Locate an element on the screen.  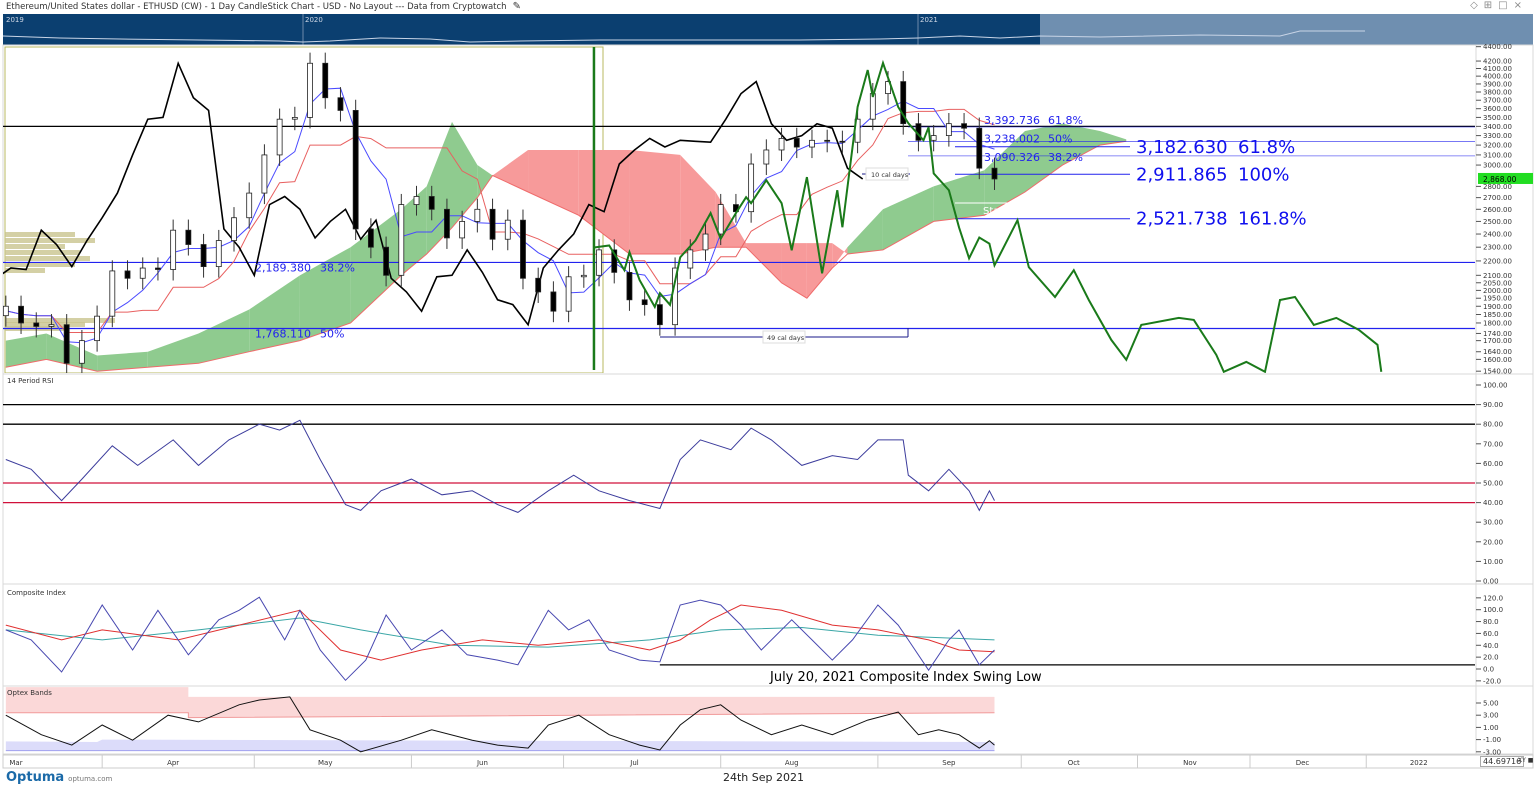
optex-axis: 5.003.001.00-1.00-3.00 is located at coordinates (1488, 728).